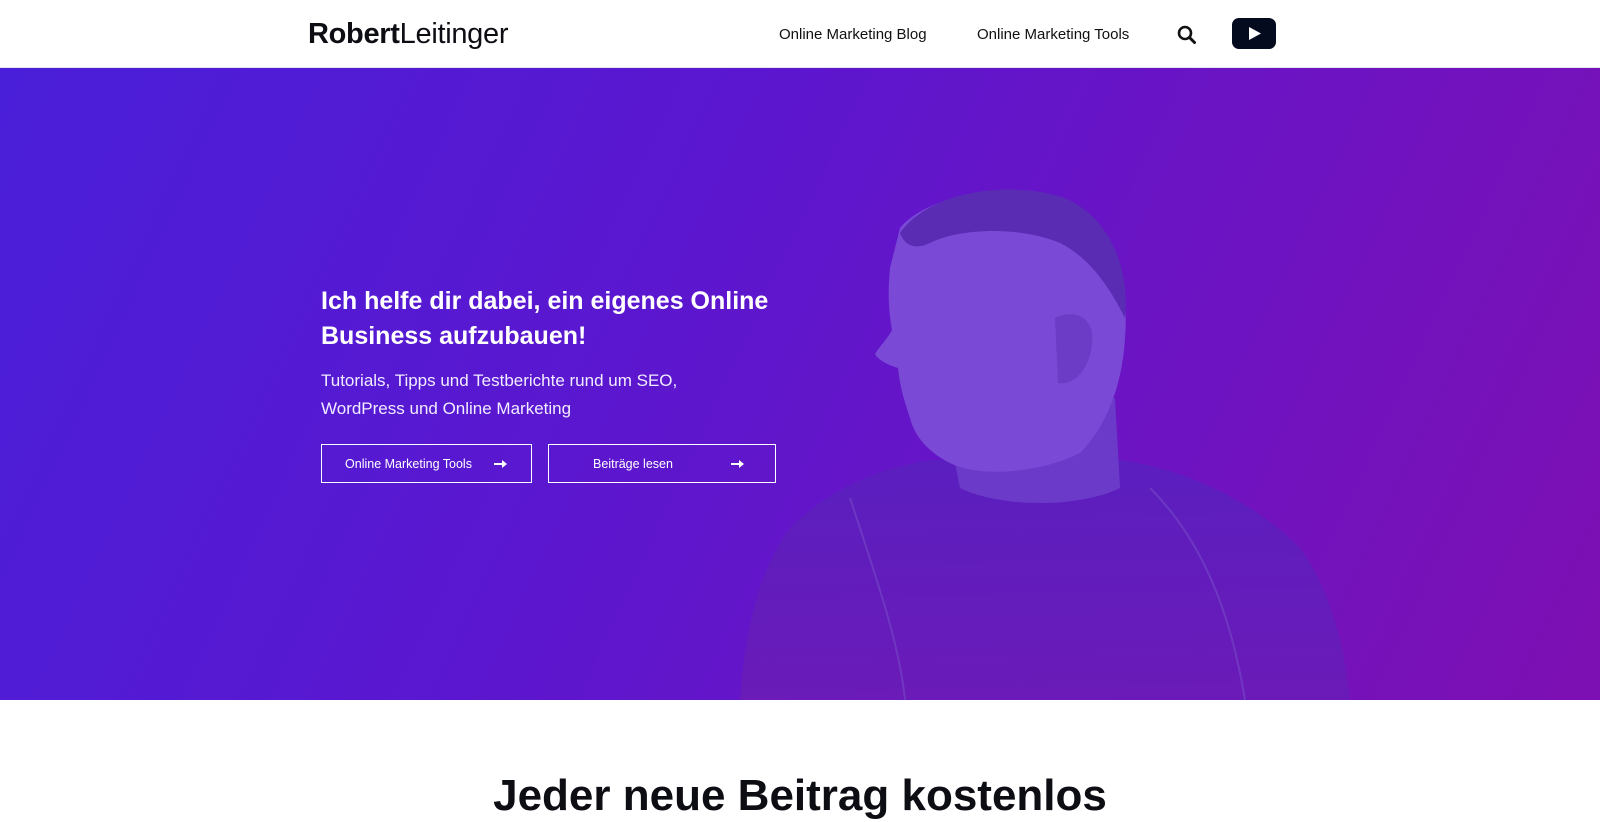 Image resolution: width=1600 pixels, height=822 pixels. What do you see at coordinates (800, 795) in the screenshot?
I see `newsletter-heading: Jeder neue Beitrag kostenlos` at bounding box center [800, 795].